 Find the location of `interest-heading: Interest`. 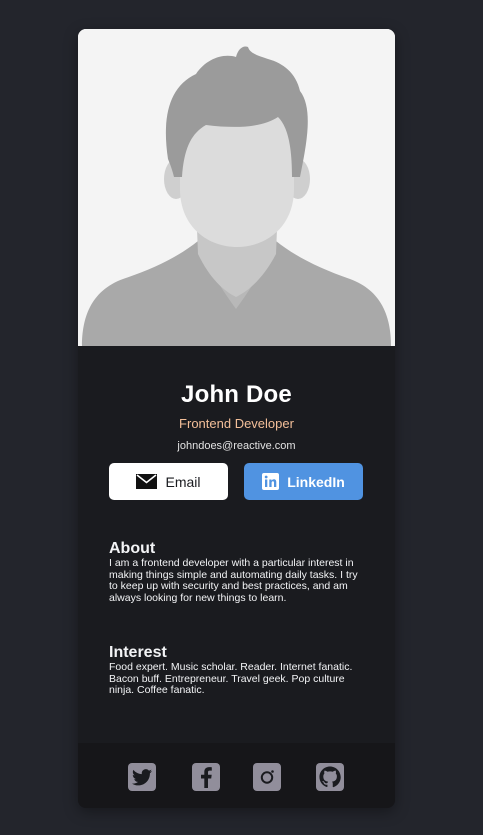

interest-heading: Interest is located at coordinates (138, 652).